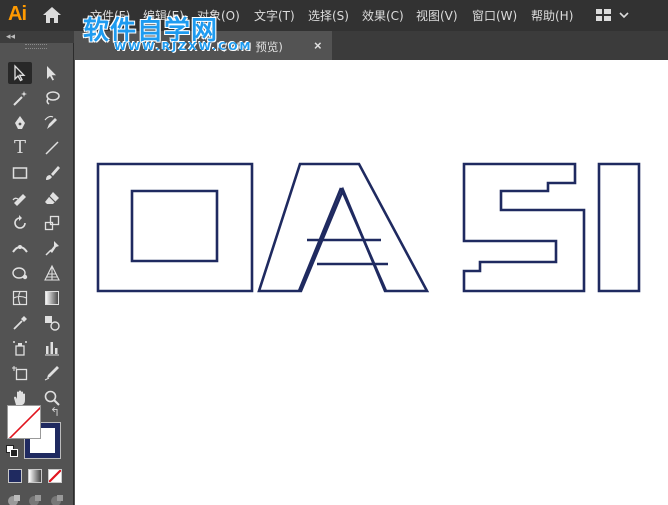 The image size is (668, 505). Describe the element at coordinates (524, 227) in the screenshot. I see `letter-s-outline` at that location.